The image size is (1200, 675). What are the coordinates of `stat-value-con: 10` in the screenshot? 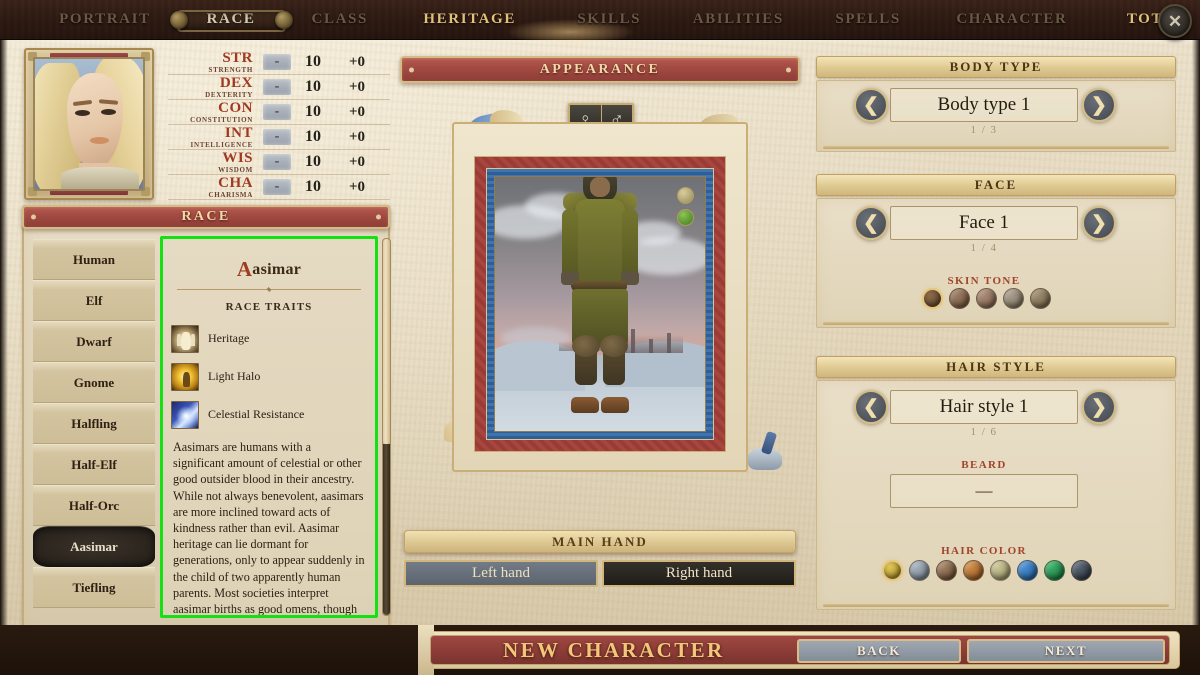 It's located at (313, 111).